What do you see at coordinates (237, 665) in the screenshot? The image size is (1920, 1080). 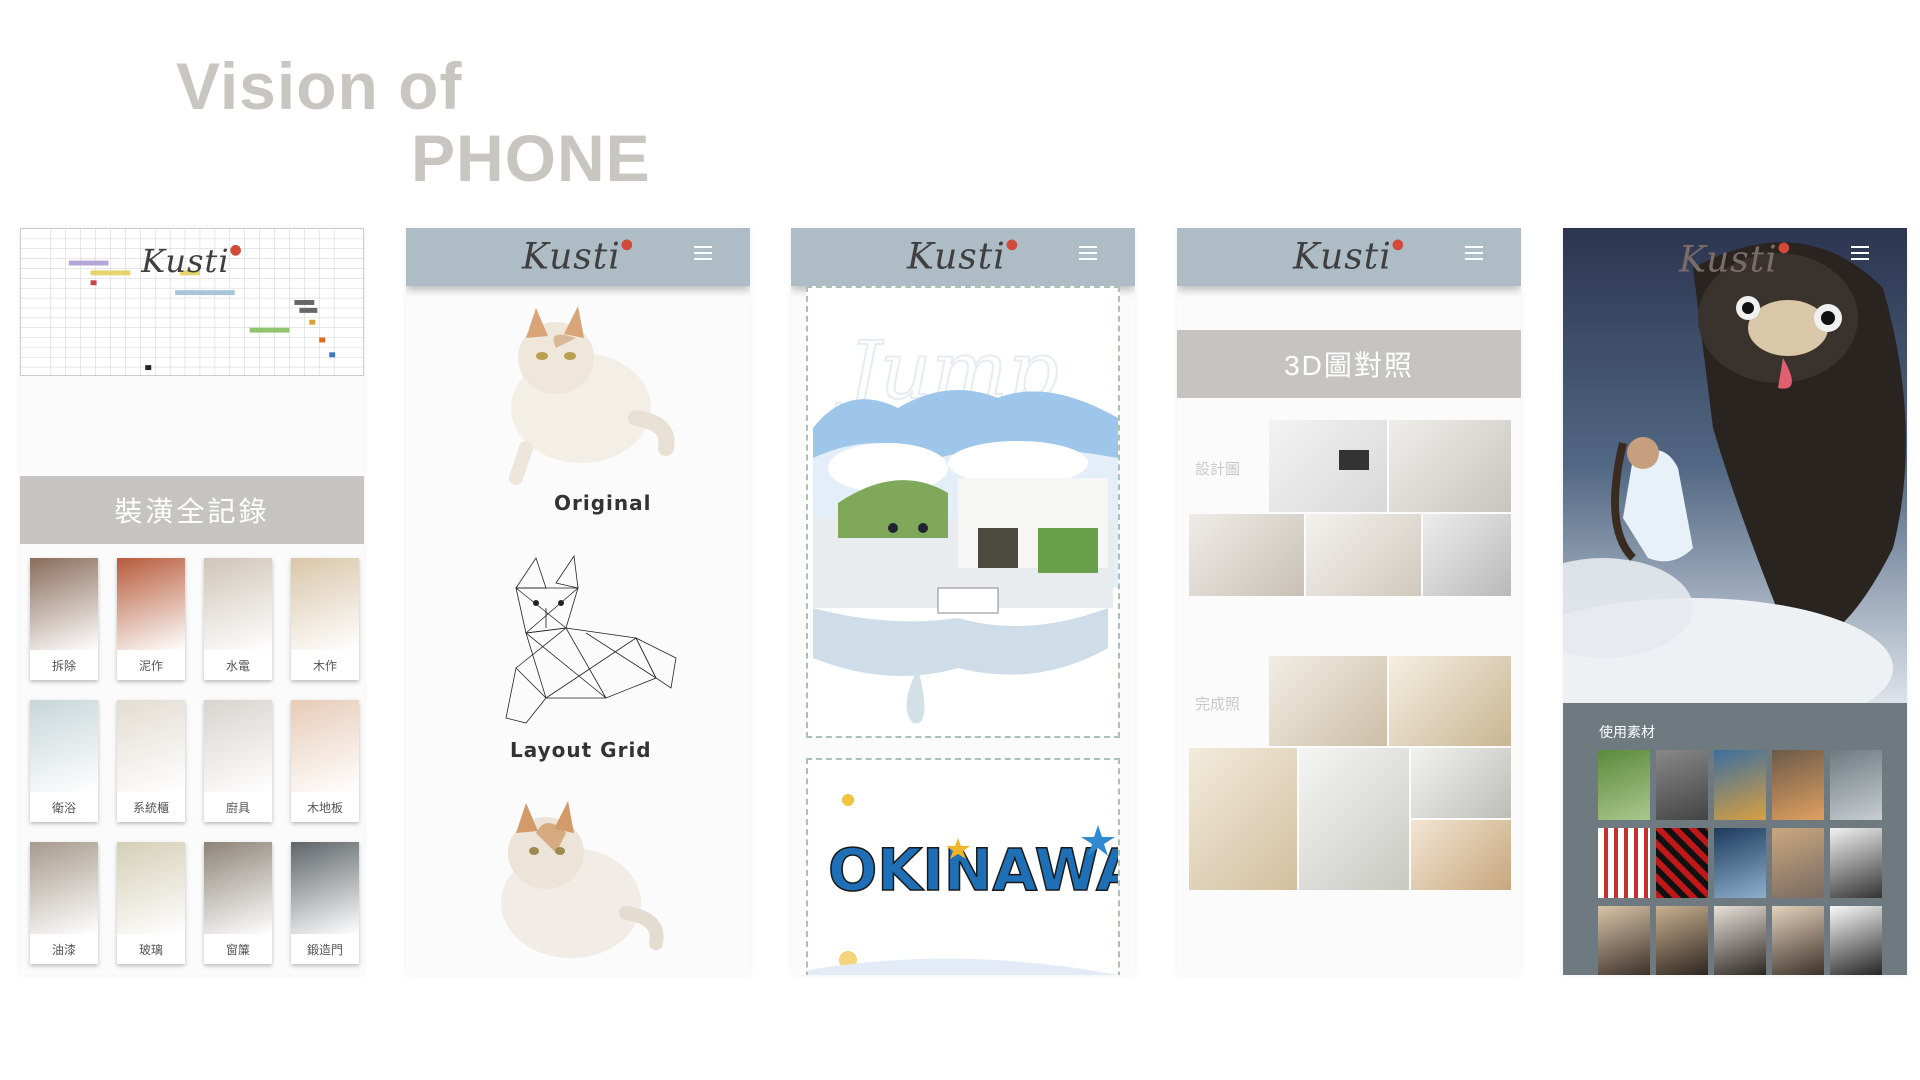 I see `category-label: 水電` at bounding box center [237, 665].